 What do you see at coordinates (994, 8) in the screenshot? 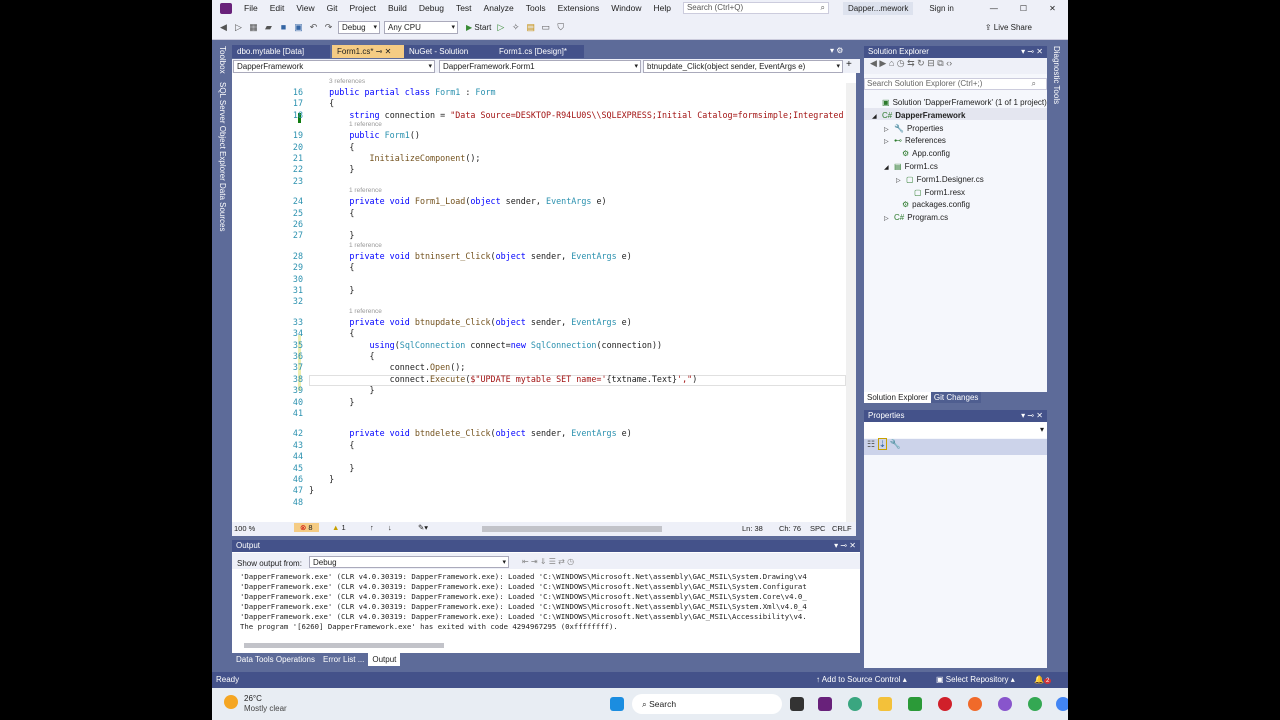
I see `minimize-button: —` at bounding box center [994, 8].